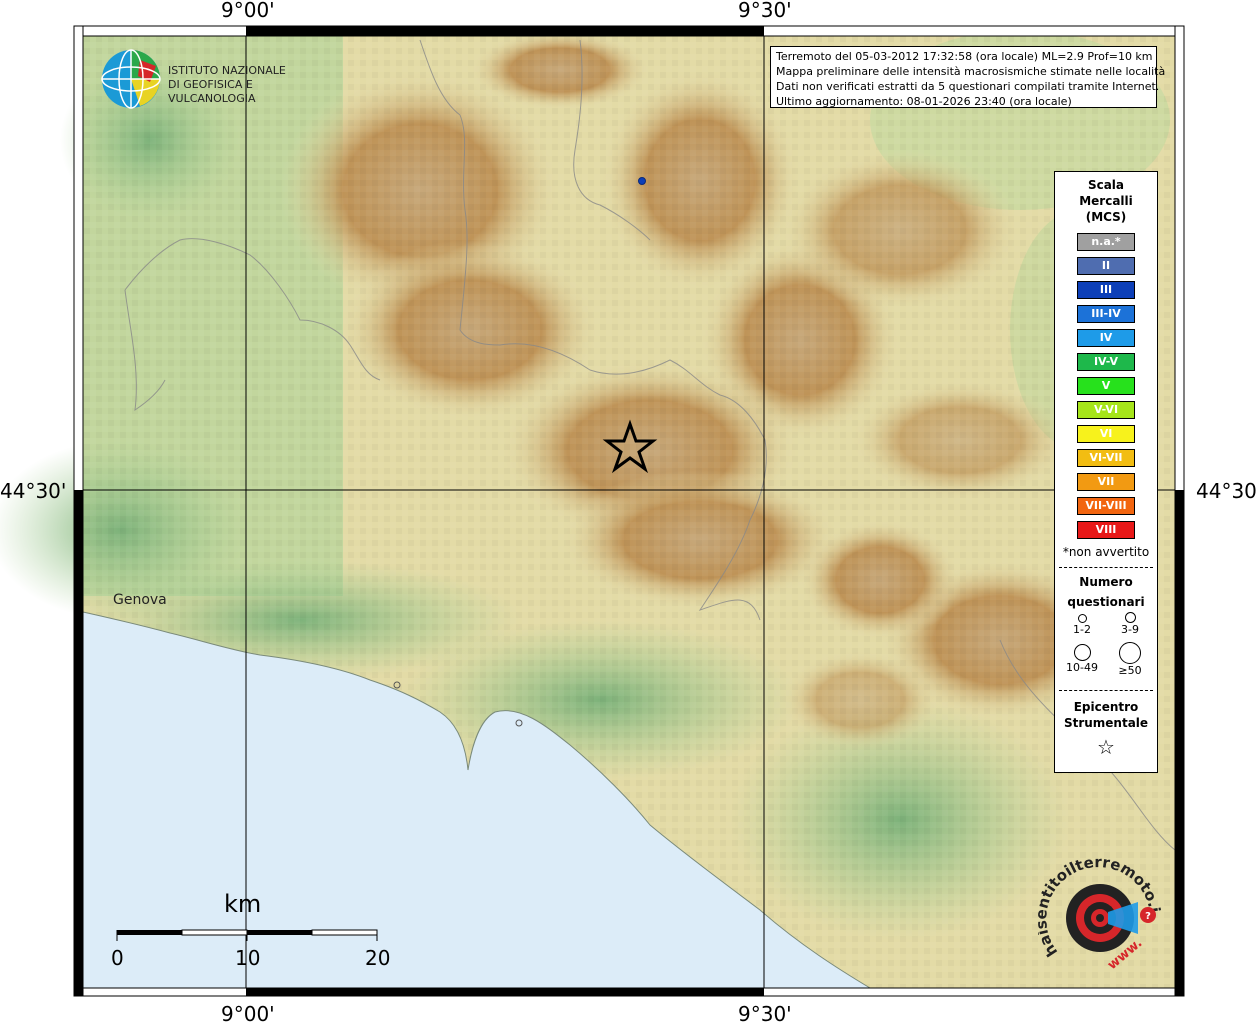 This screenshot has width=1258, height=1026. I want to click on scale-unit: km, so click(243, 904).